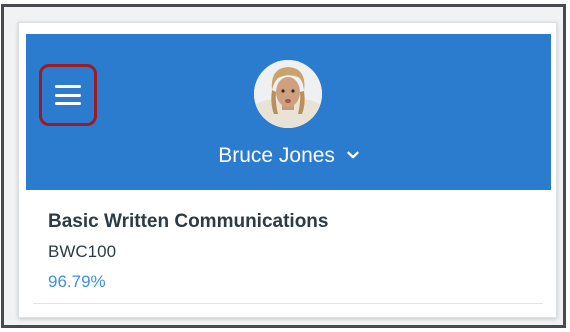 This screenshot has height=332, width=570. I want to click on hamburger-menu-icon, so click(68, 95).